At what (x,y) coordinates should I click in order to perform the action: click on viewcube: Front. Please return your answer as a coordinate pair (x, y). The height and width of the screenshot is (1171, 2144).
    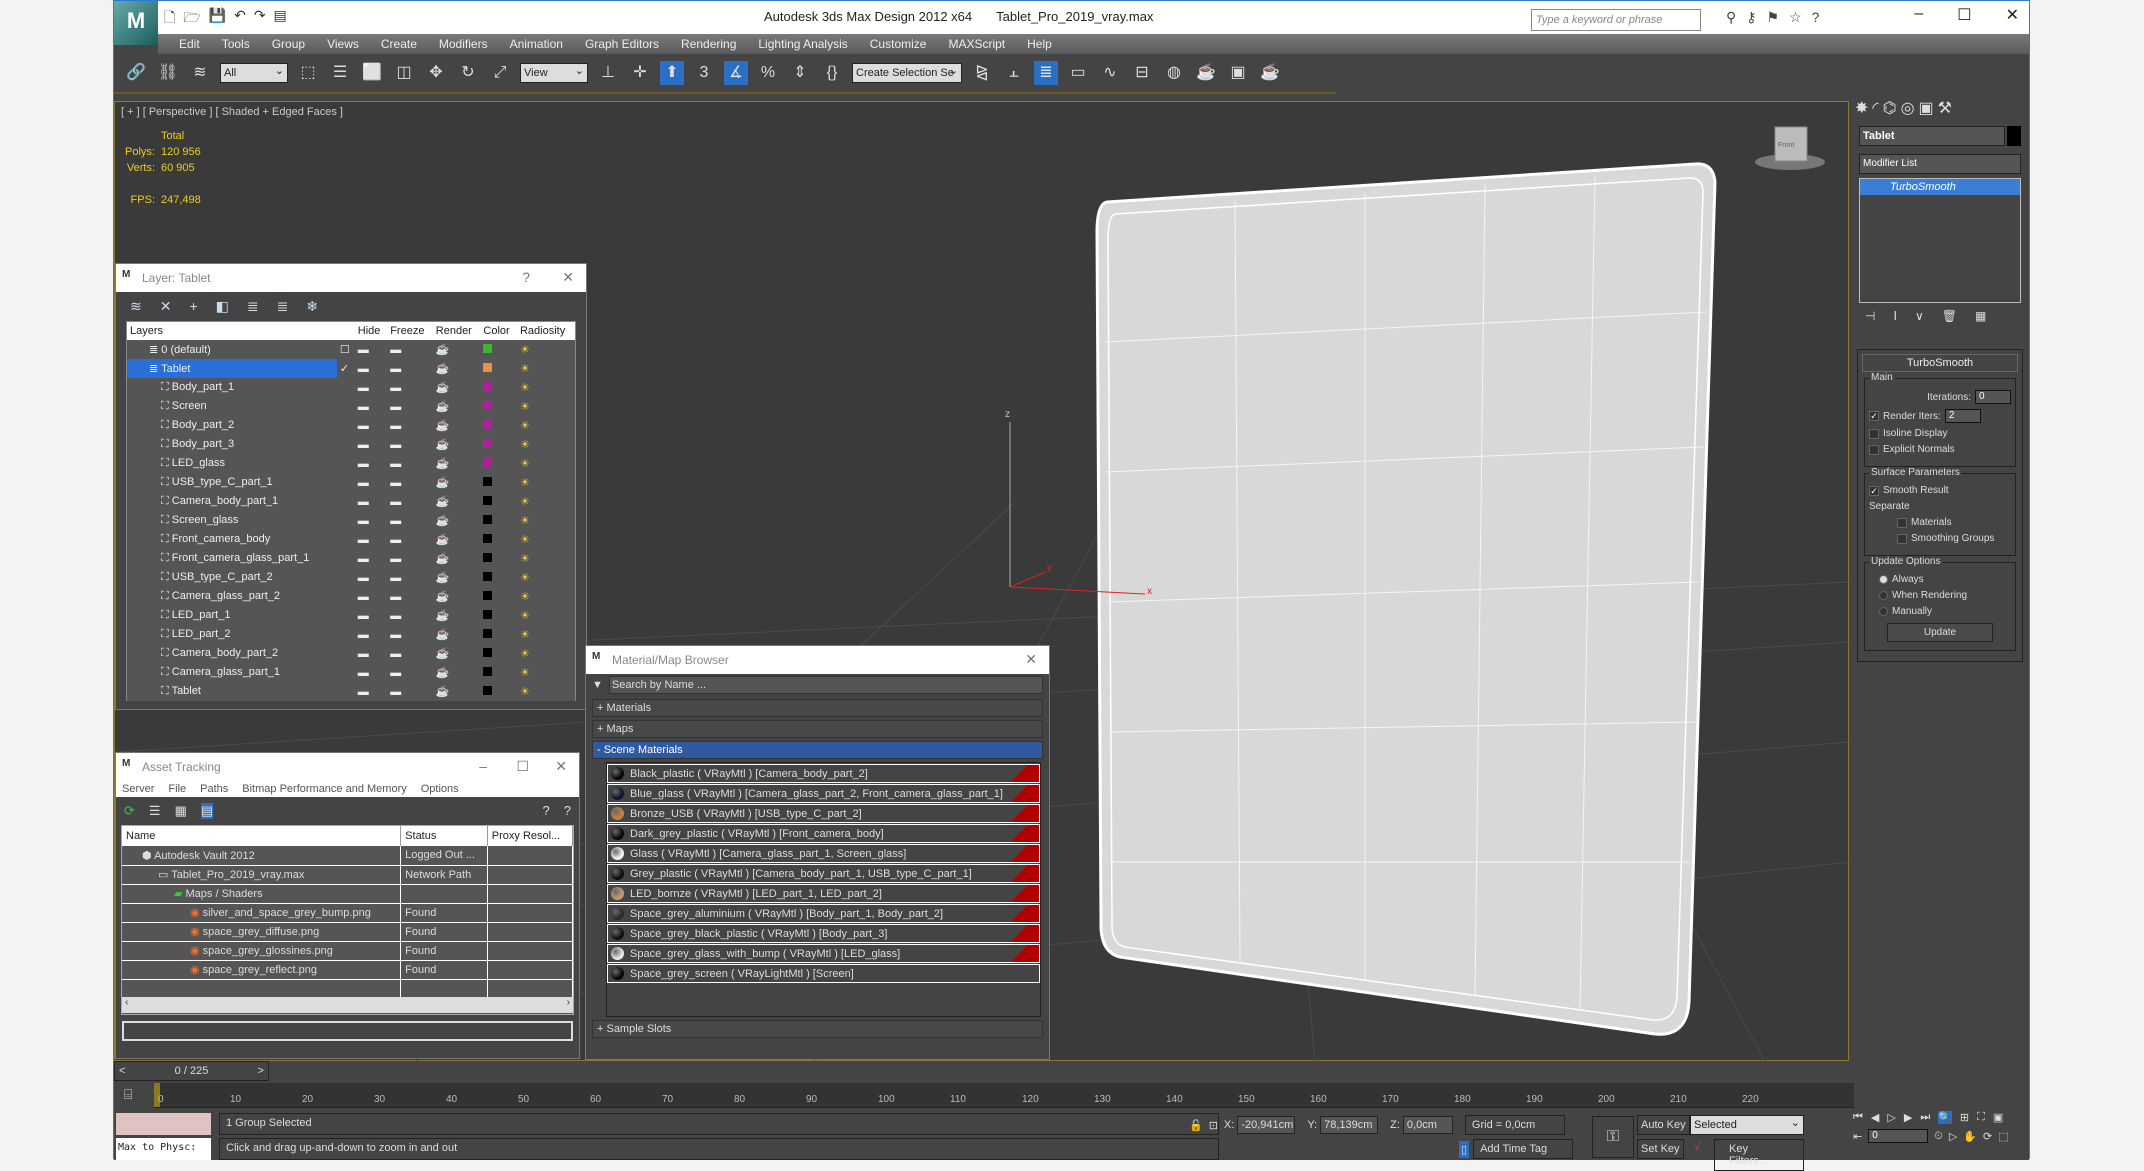
    Looking at the image, I should click on (1790, 148).